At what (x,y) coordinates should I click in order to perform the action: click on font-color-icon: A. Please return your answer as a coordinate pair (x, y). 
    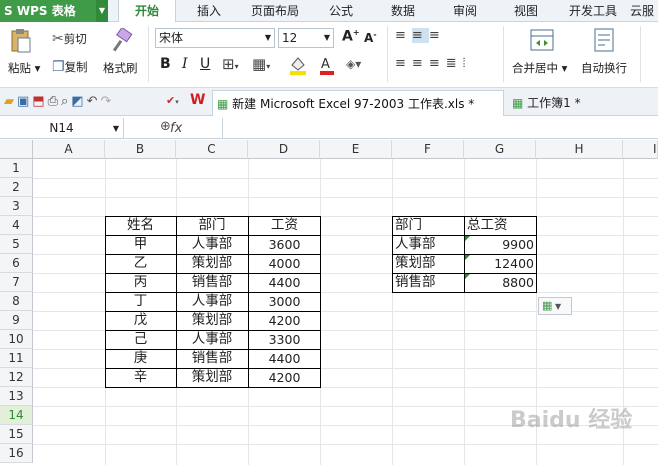
    Looking at the image, I should click on (329, 65).